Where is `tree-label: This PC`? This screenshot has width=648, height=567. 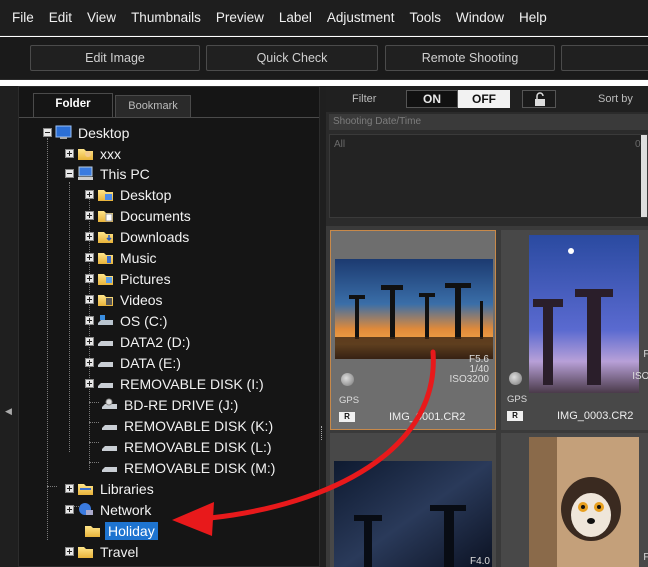 tree-label: This PC is located at coordinates (125, 173).